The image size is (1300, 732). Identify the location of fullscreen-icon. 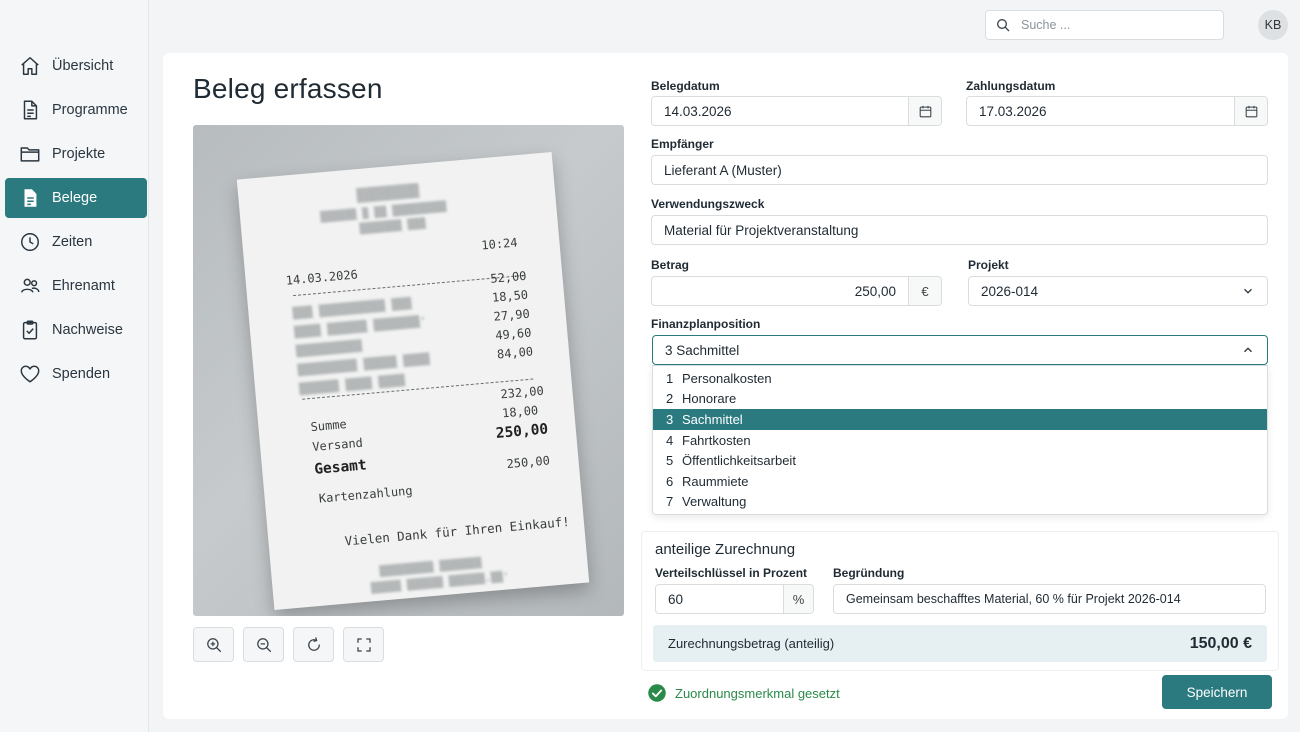
(363, 644).